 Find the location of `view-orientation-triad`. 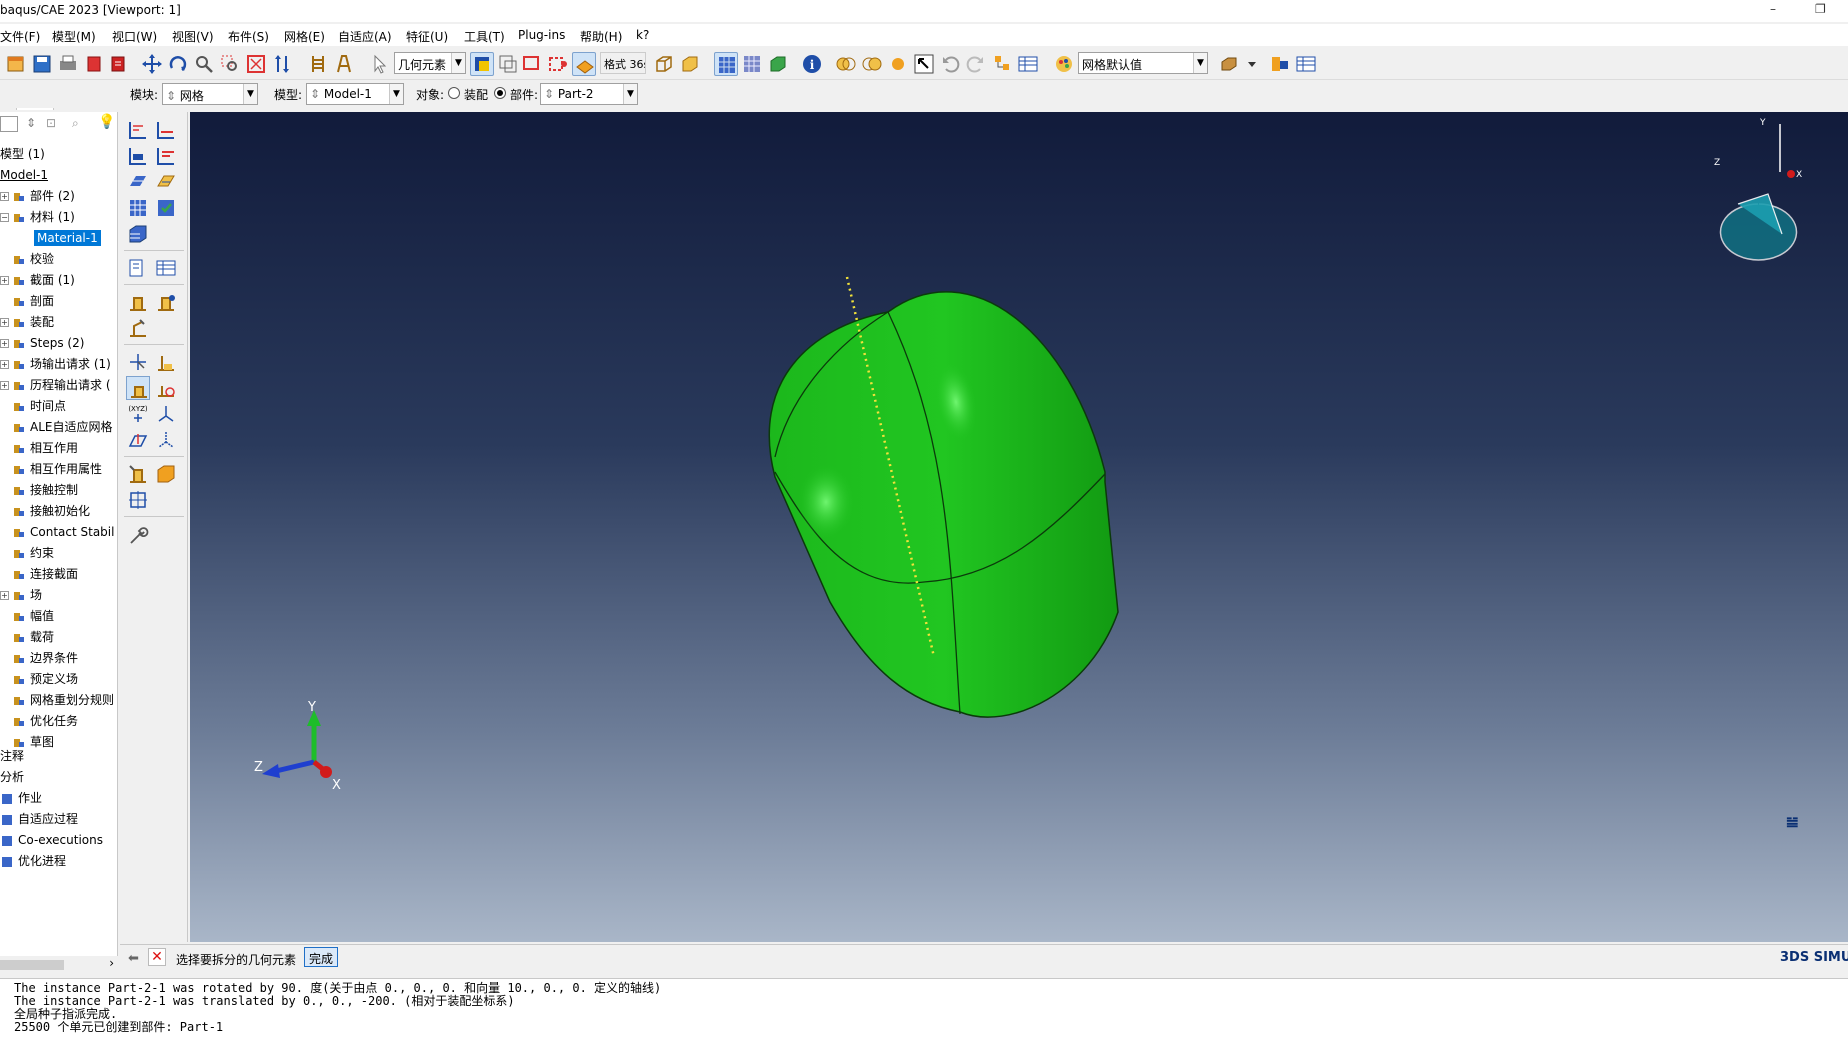

view-orientation-triad is located at coordinates (1758, 192).